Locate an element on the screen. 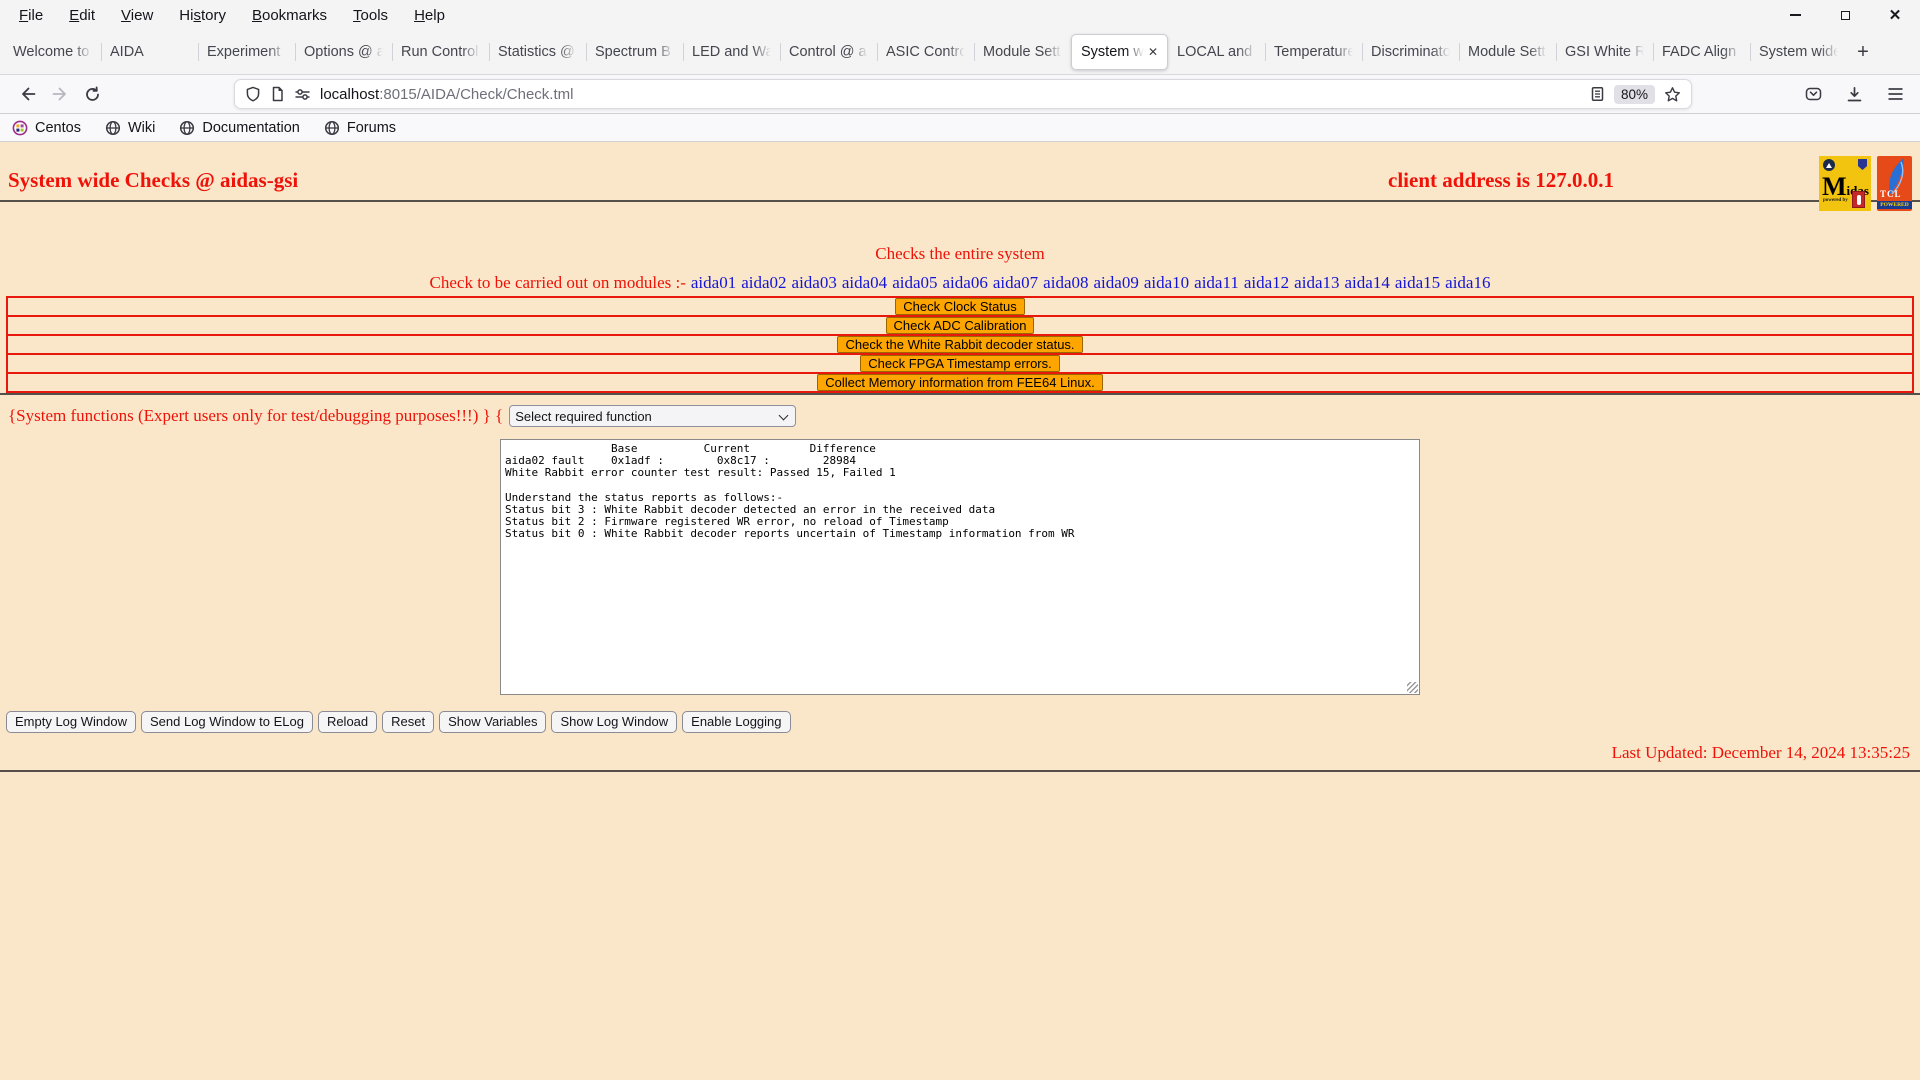 The image size is (1920, 1080). menu-file: File is located at coordinates (31, 15).